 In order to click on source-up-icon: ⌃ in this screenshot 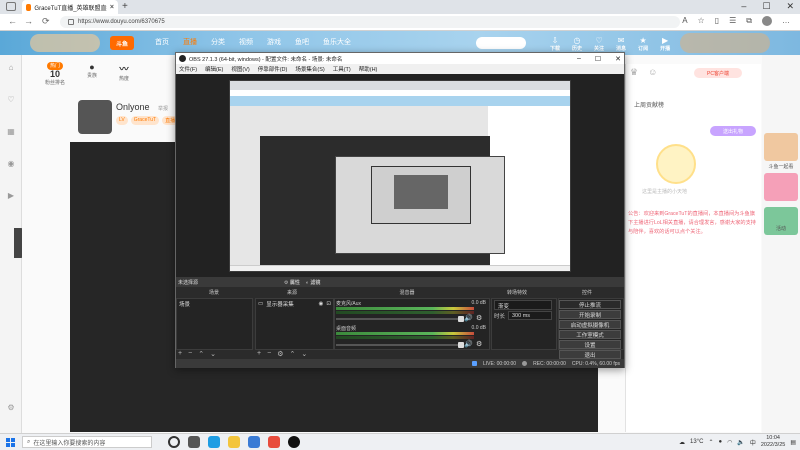, I will do `click(292, 354)`.